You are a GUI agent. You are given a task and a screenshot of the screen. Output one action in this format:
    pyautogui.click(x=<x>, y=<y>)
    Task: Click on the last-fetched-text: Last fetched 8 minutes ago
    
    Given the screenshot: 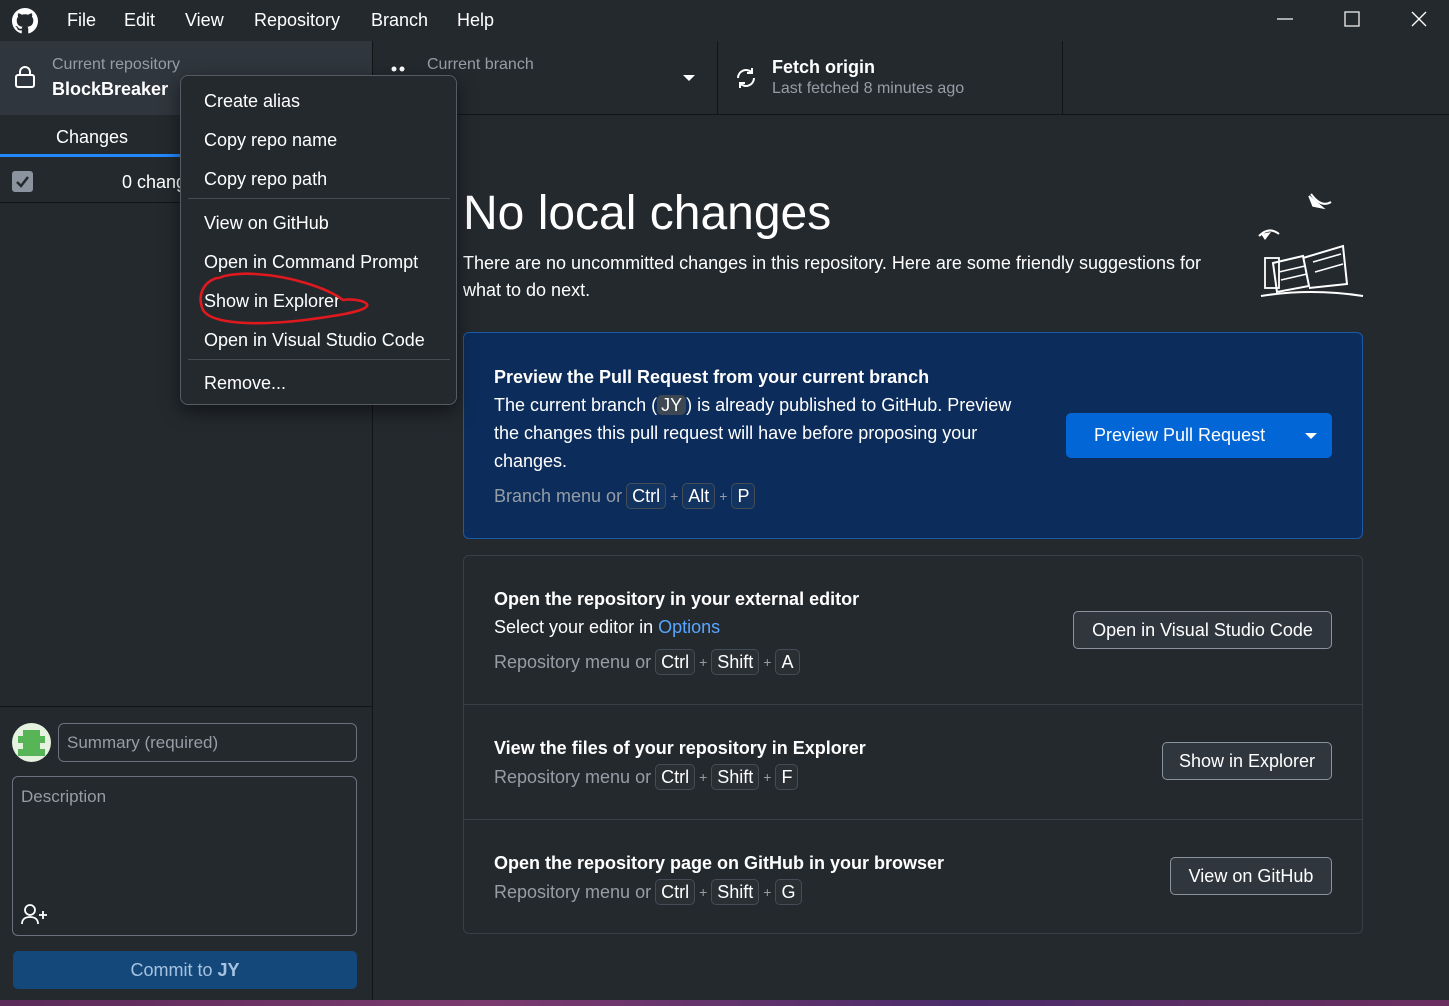 What is the action you would take?
    pyautogui.click(x=868, y=88)
    